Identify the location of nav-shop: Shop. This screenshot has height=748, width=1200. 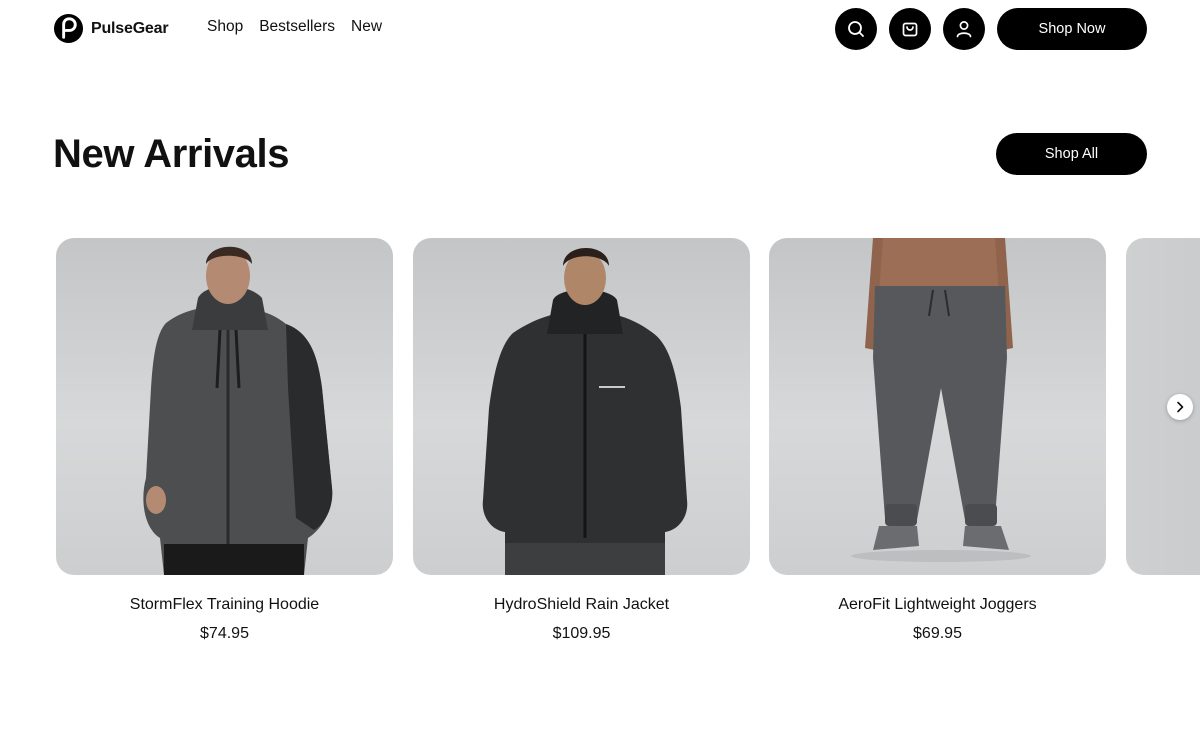
(225, 27).